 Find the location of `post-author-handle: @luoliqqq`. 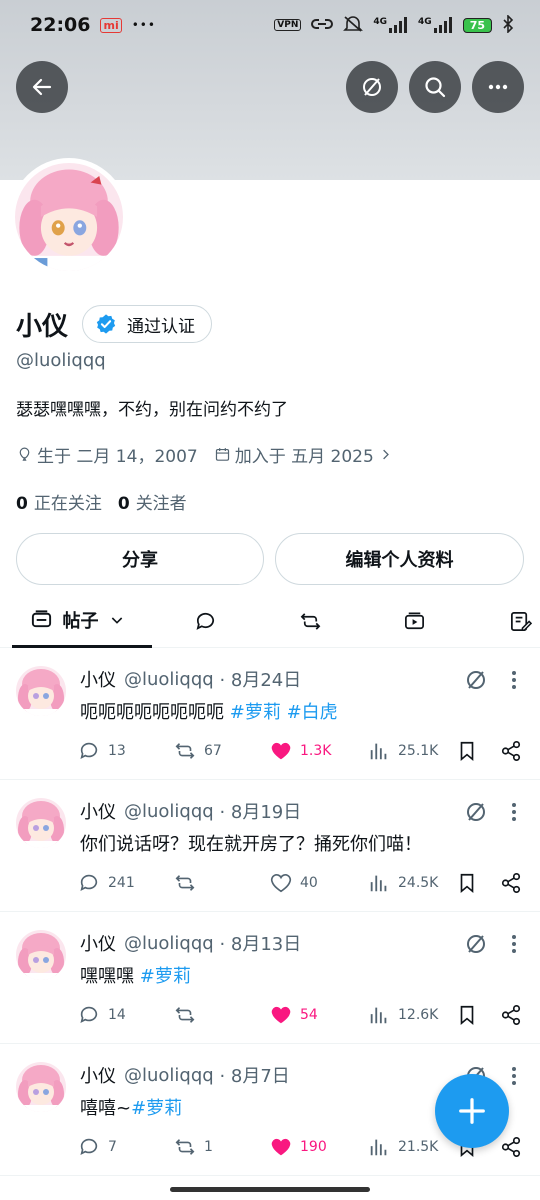

post-author-handle: @luoliqqq is located at coordinates (169, 811).